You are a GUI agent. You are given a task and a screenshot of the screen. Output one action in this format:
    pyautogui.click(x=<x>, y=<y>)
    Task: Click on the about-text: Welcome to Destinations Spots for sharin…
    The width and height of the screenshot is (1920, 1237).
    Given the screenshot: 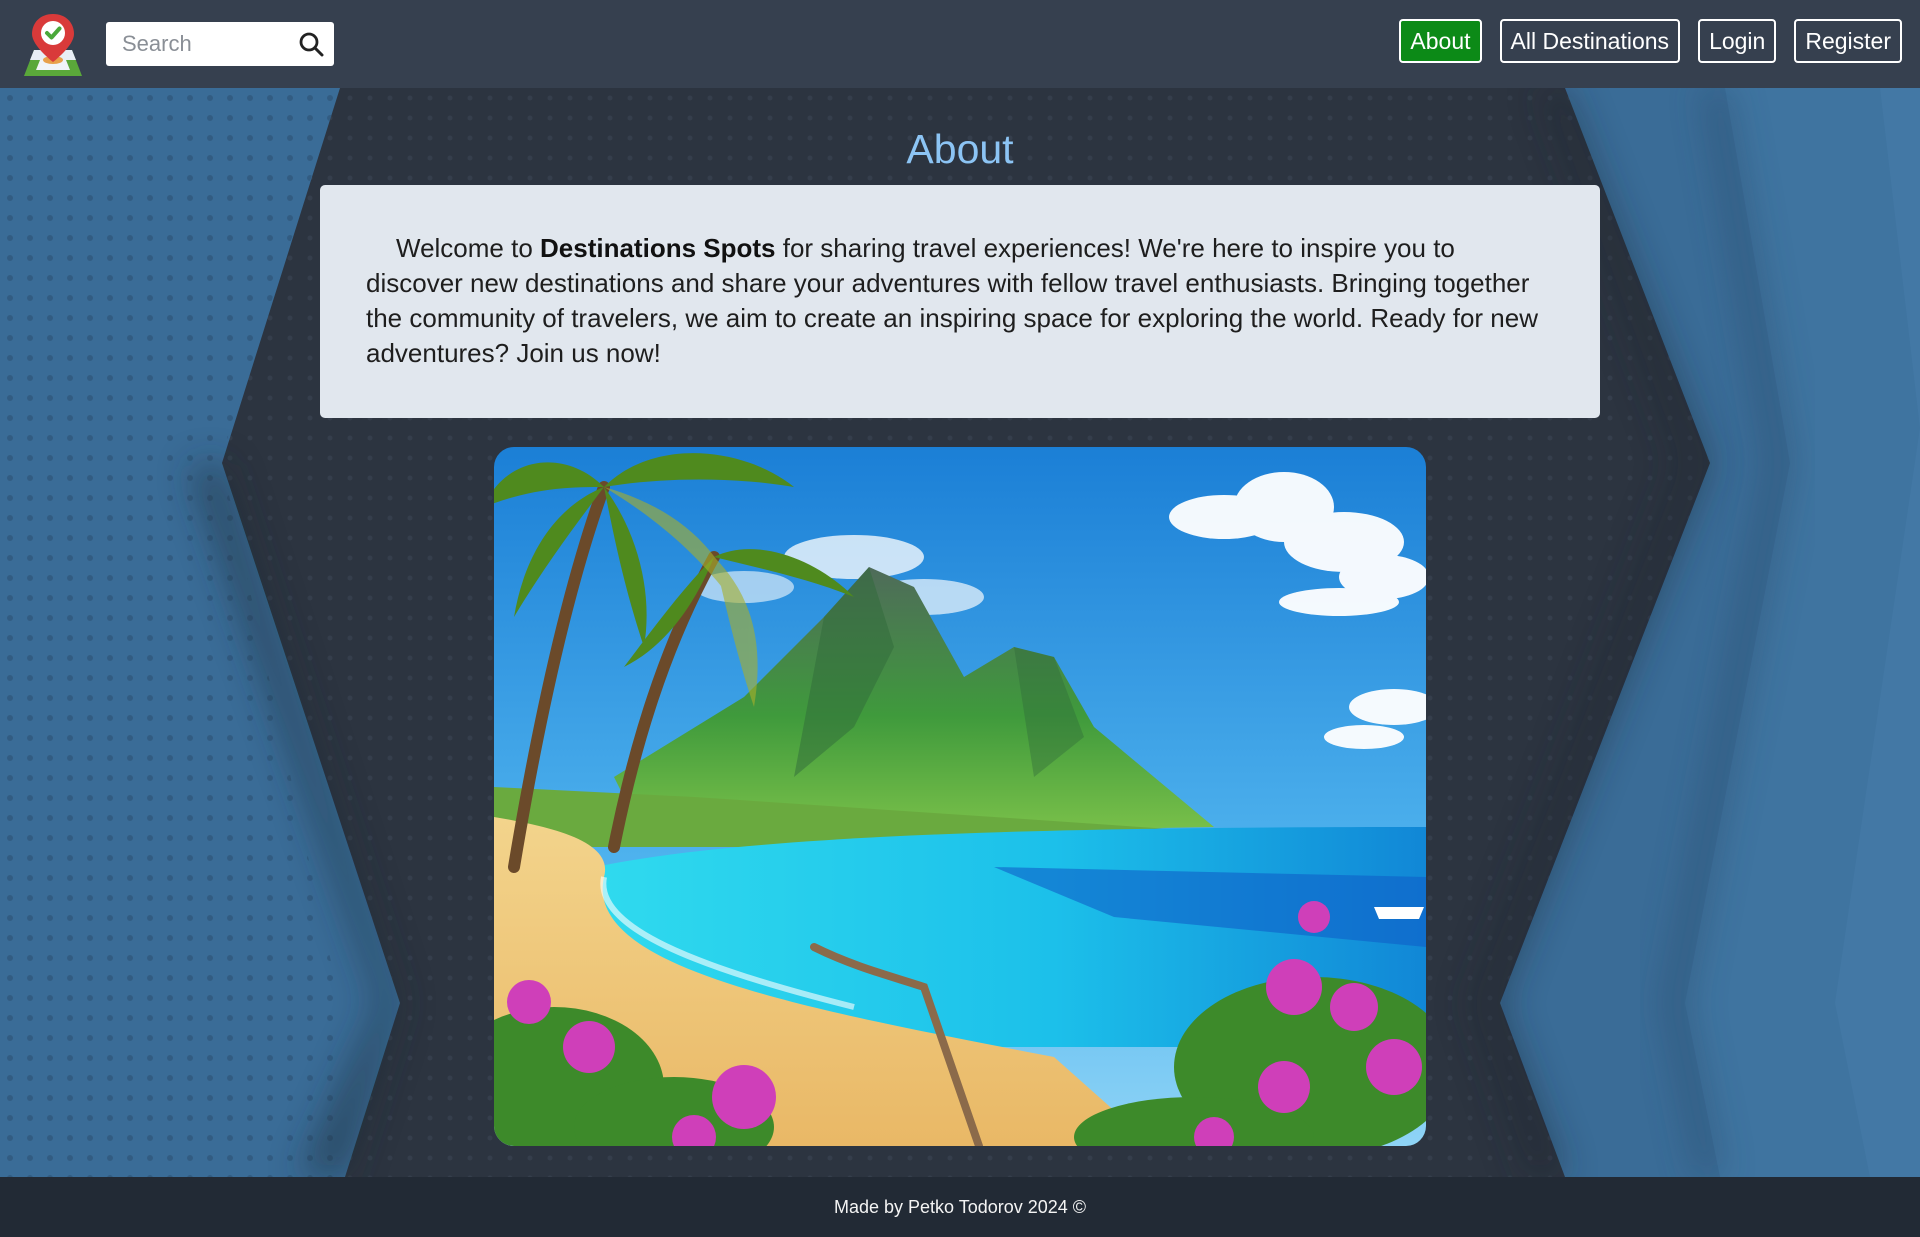 What is the action you would take?
    pyautogui.click(x=961, y=301)
    